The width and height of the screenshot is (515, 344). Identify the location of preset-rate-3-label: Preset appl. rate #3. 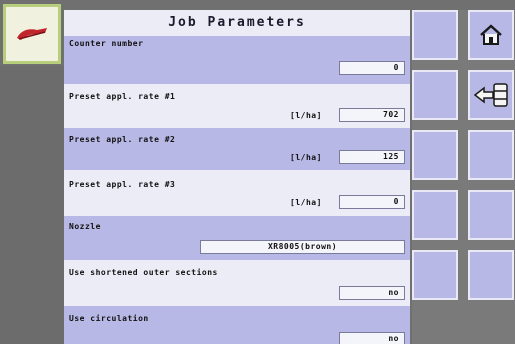
(122, 184).